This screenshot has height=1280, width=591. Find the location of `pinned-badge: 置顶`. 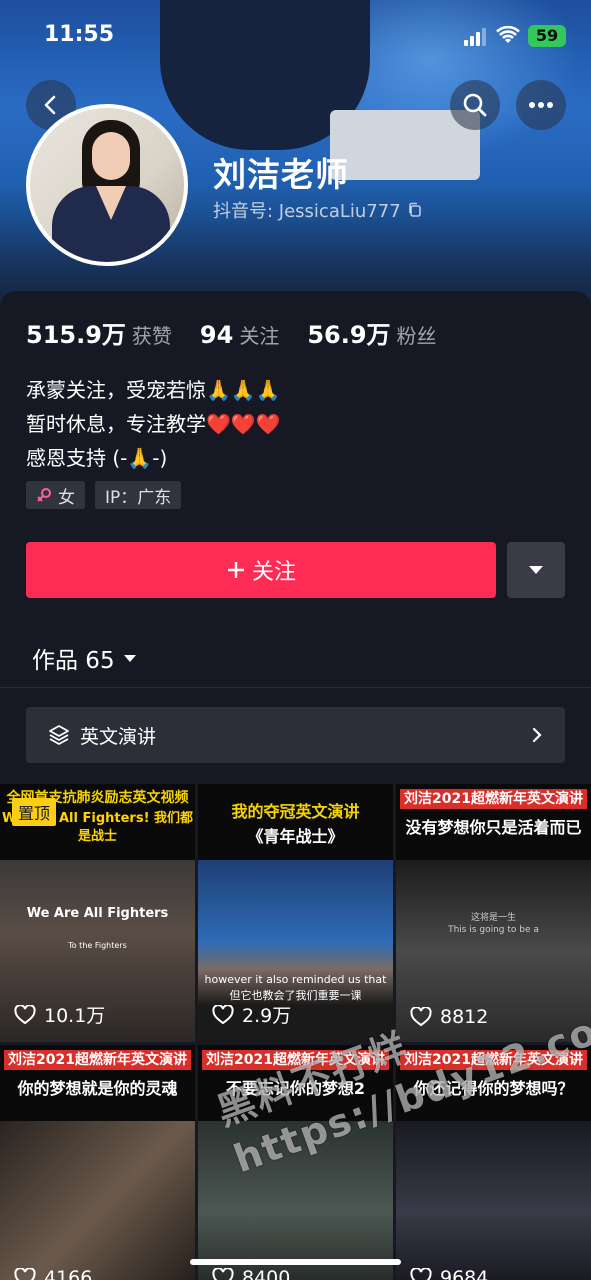

pinned-badge: 置顶 is located at coordinates (34, 812).